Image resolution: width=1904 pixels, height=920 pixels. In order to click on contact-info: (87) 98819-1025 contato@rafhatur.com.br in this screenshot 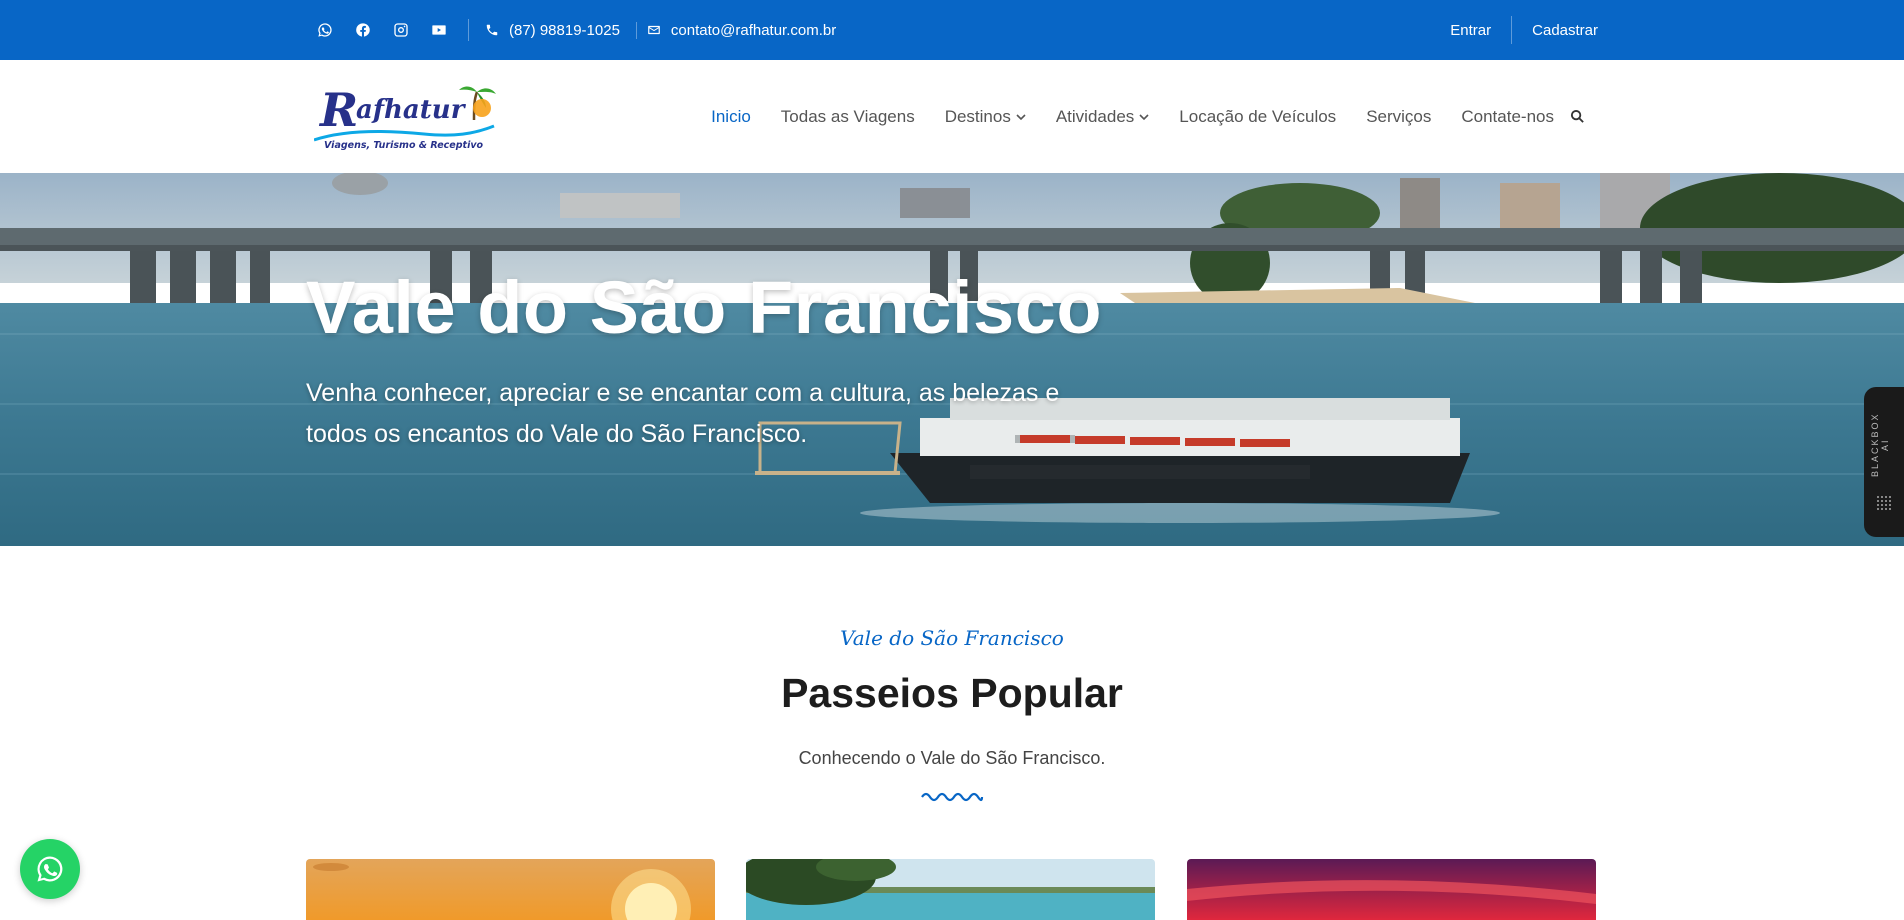, I will do `click(661, 30)`.